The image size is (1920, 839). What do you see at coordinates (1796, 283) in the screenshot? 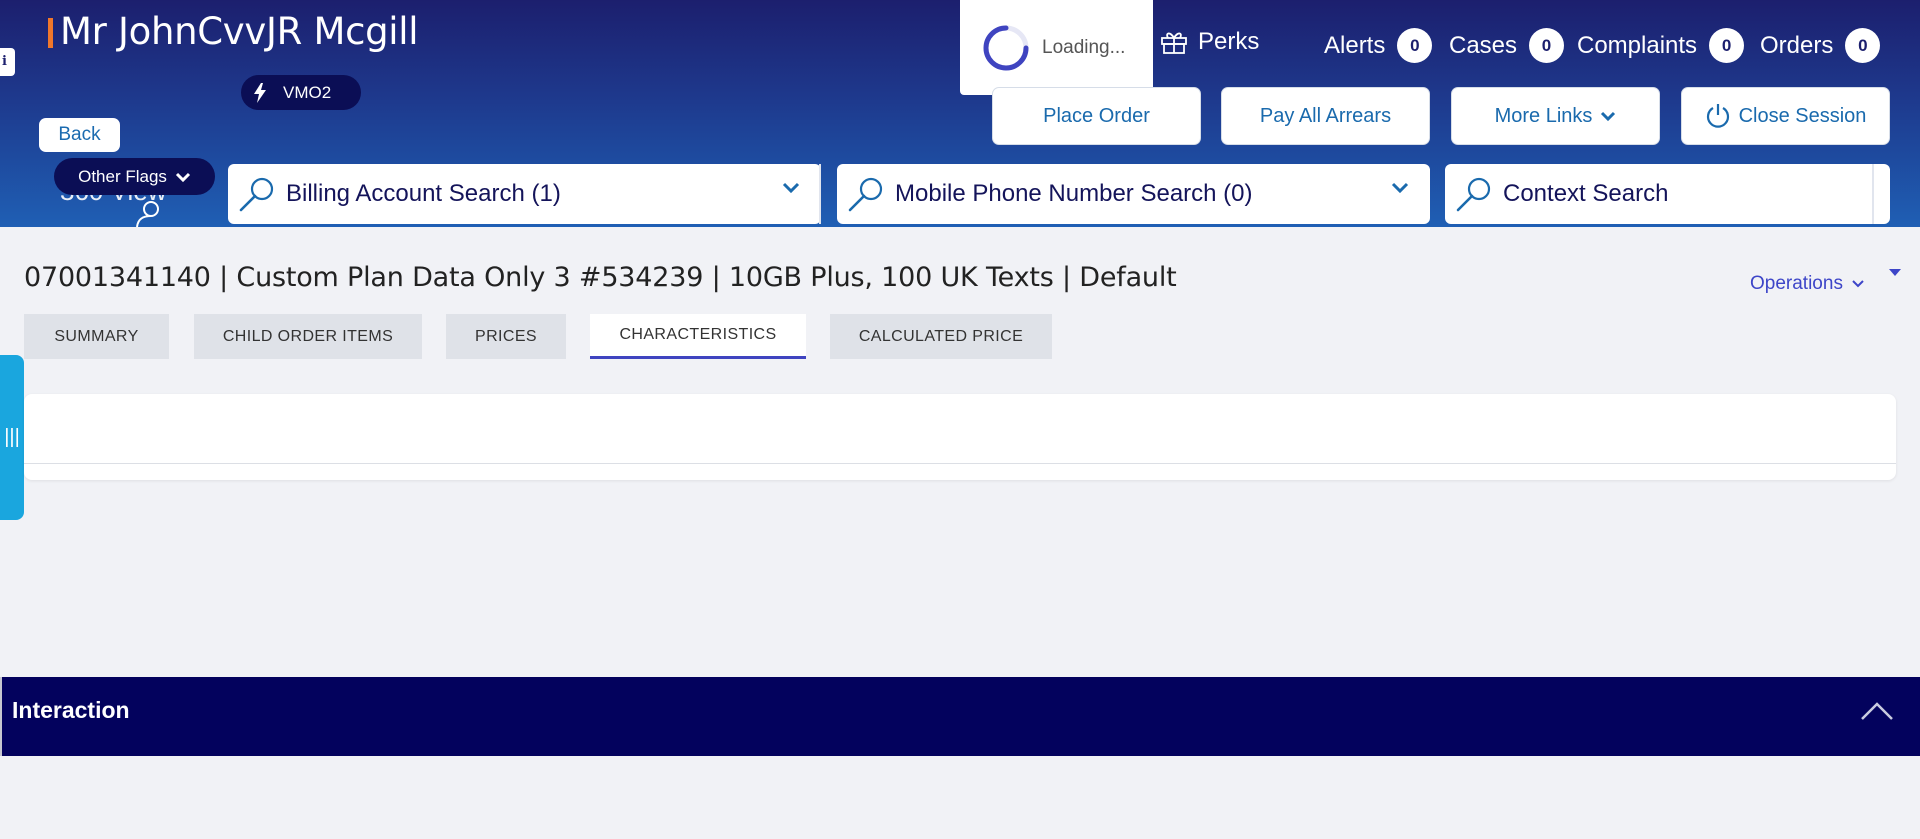
I see `operations-label: Operations` at bounding box center [1796, 283].